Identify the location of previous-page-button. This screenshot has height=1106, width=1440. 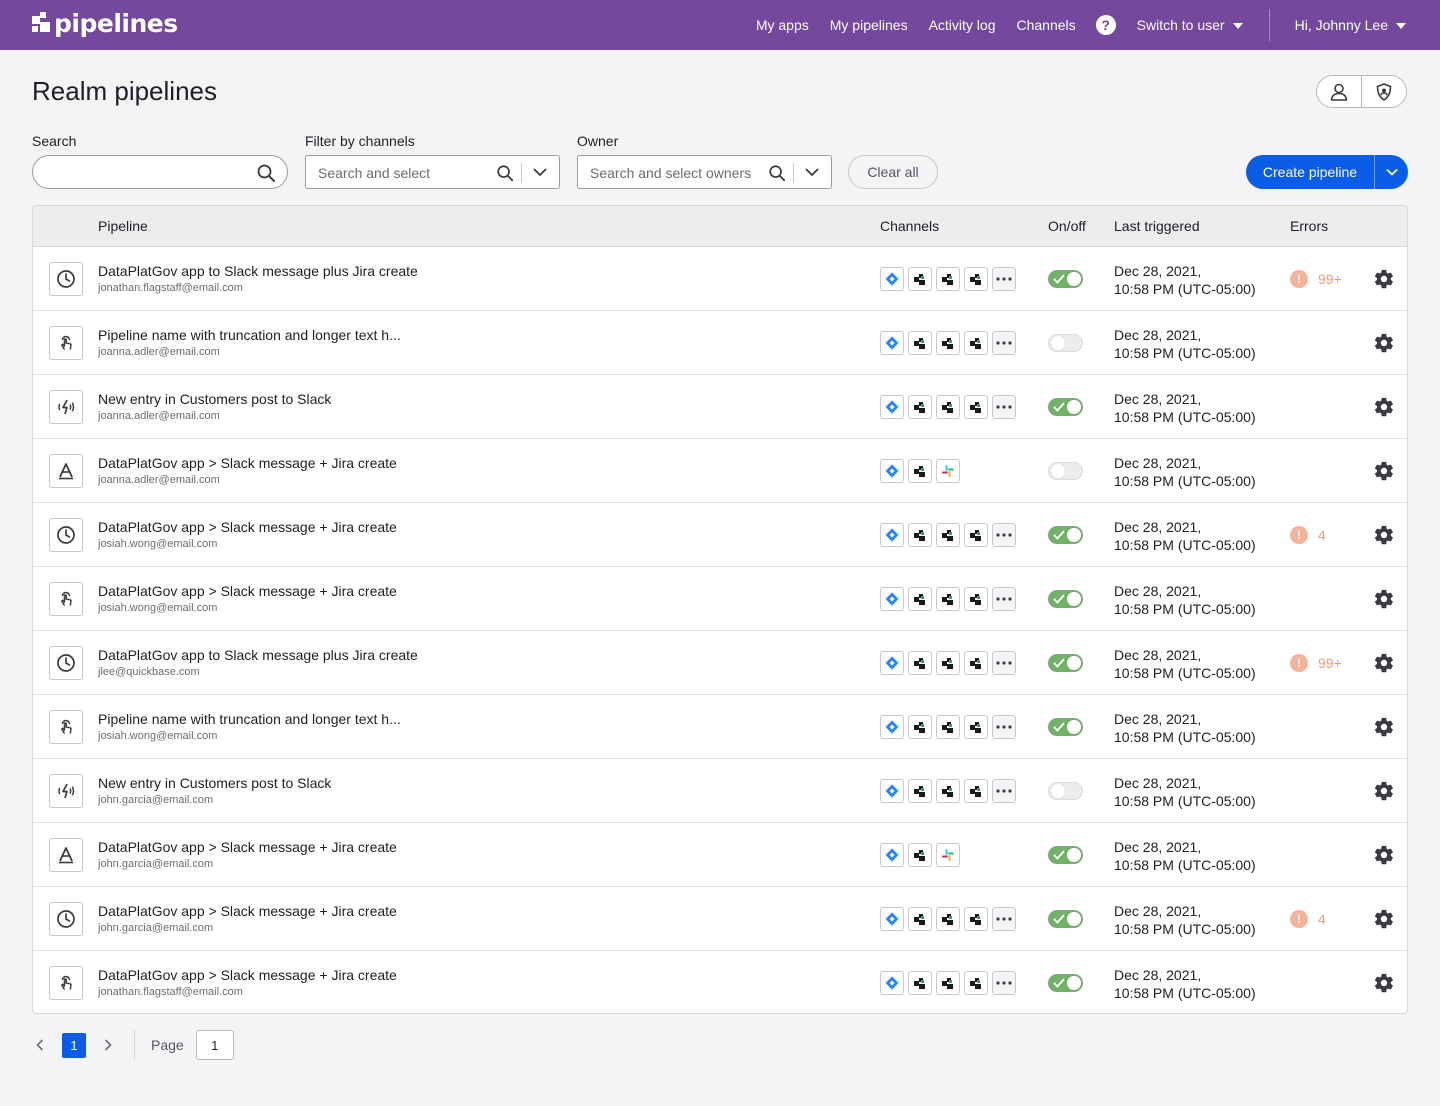
(40, 1045).